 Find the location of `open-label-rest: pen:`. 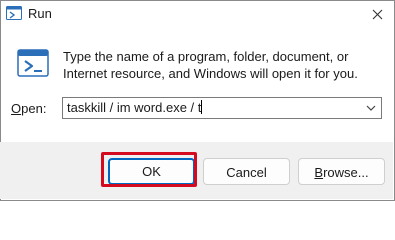

open-label-rest: pen: is located at coordinates (34, 108).